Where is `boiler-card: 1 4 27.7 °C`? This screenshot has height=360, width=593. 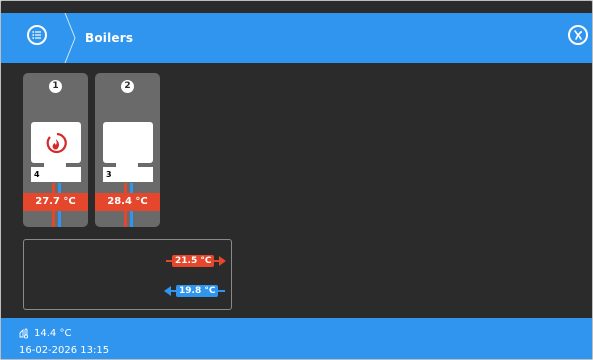 boiler-card: 1 4 27.7 °C is located at coordinates (55, 150).